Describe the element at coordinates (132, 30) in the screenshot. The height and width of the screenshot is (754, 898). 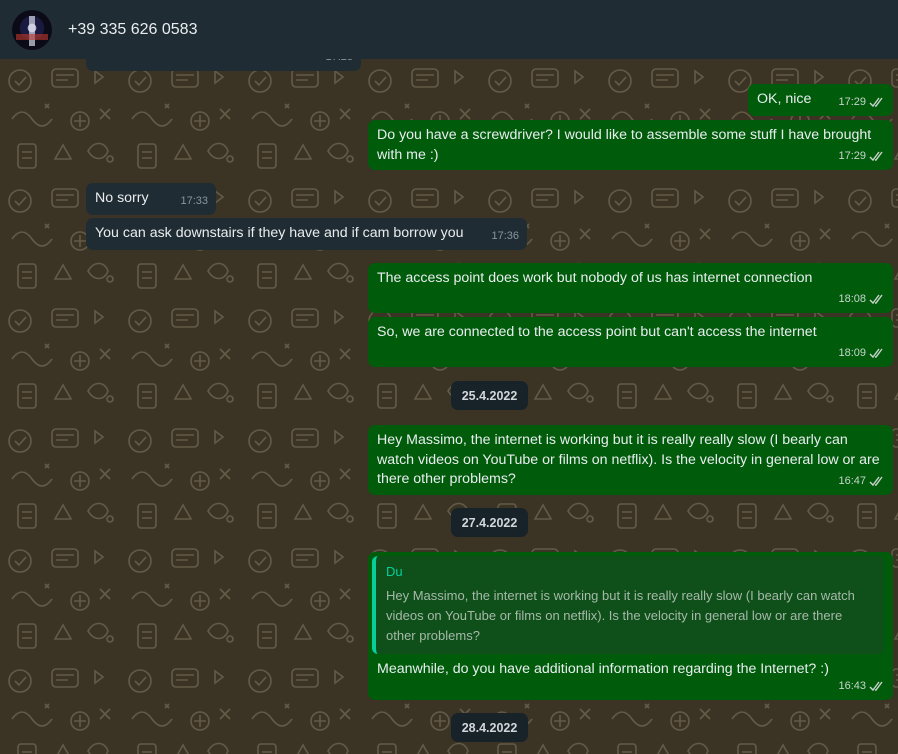
I see `contact-name: +39 335 626 0583` at that location.